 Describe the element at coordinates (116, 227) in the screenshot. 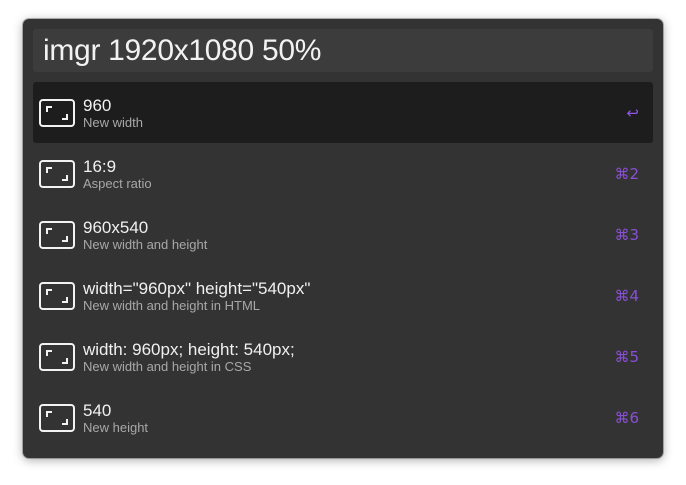

I see `result-title: 960x540` at that location.